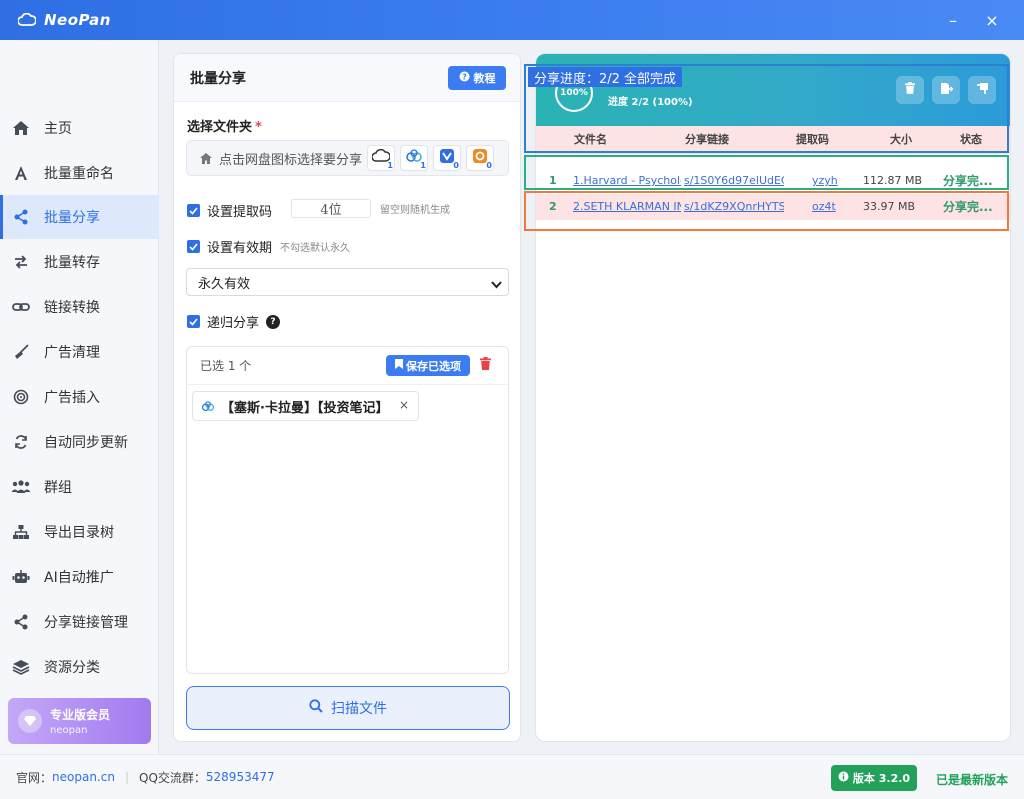 The image size is (1024, 799). I want to click on row-code: oz4t, so click(824, 207).